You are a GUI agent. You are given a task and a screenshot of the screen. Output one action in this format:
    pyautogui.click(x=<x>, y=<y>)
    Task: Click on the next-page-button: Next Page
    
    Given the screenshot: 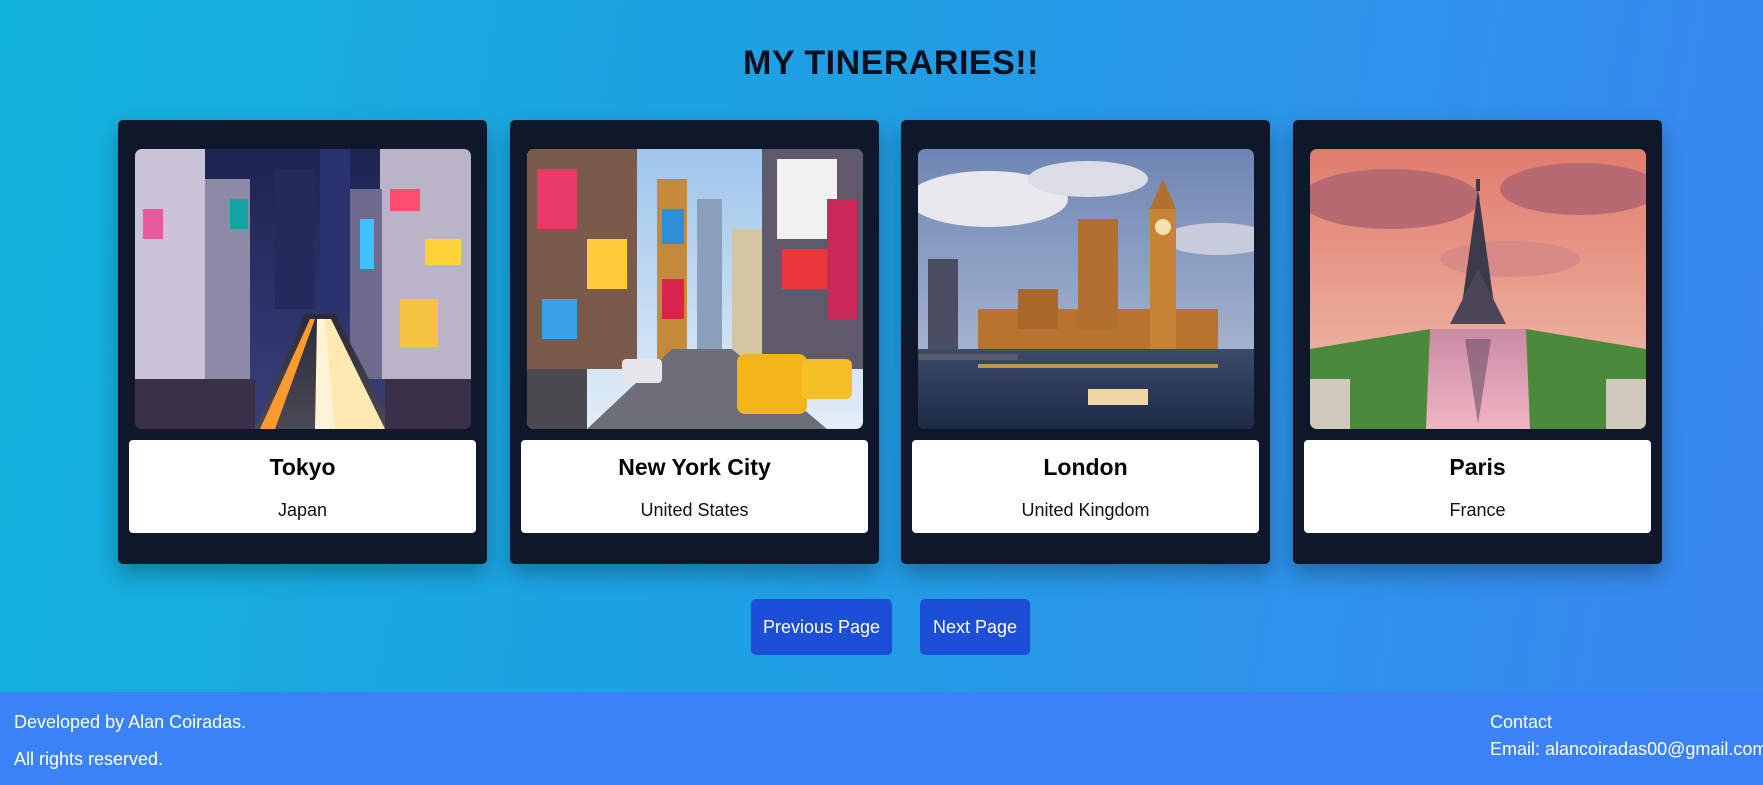 What is the action you would take?
    pyautogui.click(x=975, y=627)
    